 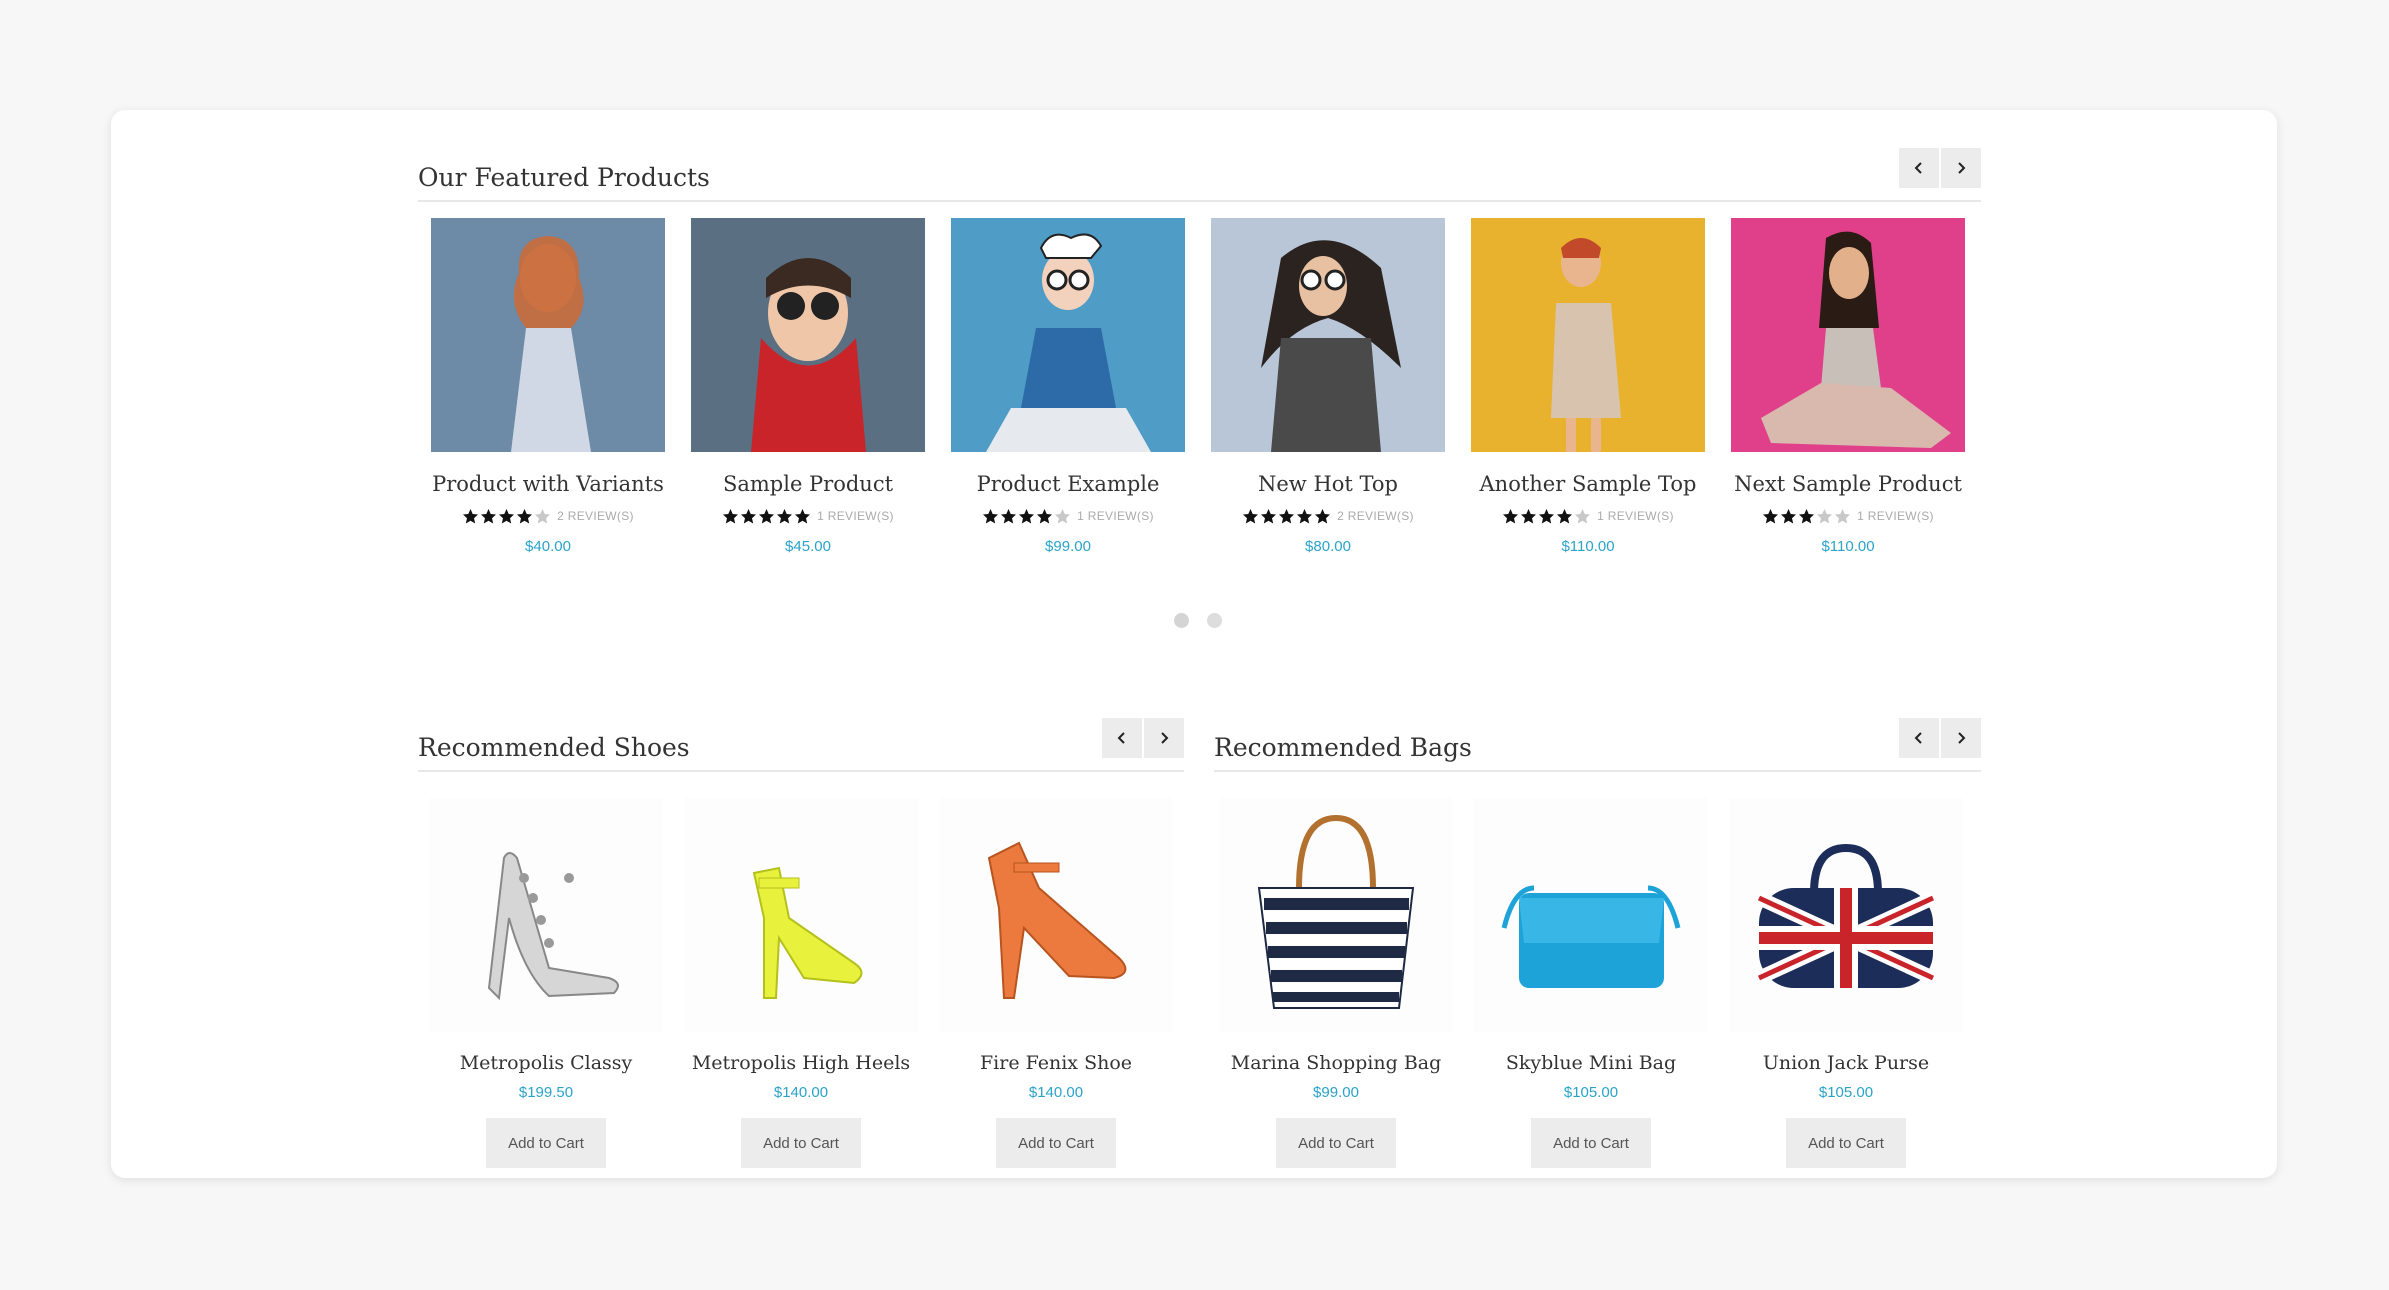 What do you see at coordinates (1056, 1092) in the screenshot?
I see `product-price: $140.00` at bounding box center [1056, 1092].